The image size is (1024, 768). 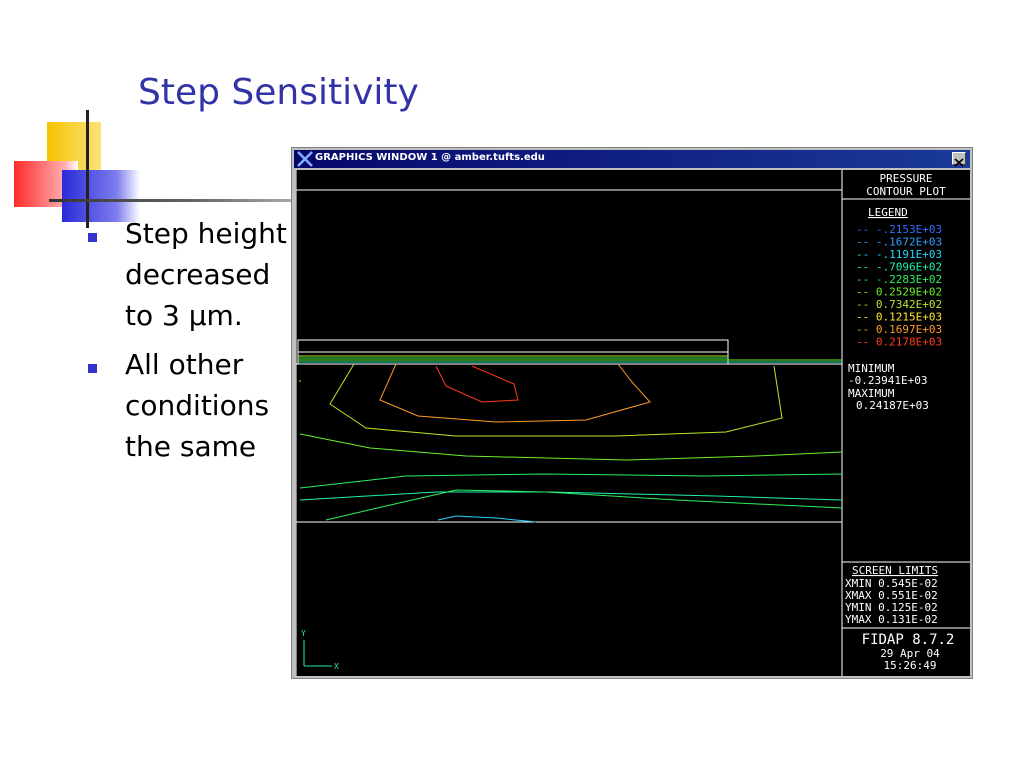 What do you see at coordinates (487, 519) in the screenshot?
I see `contour-cyan` at bounding box center [487, 519].